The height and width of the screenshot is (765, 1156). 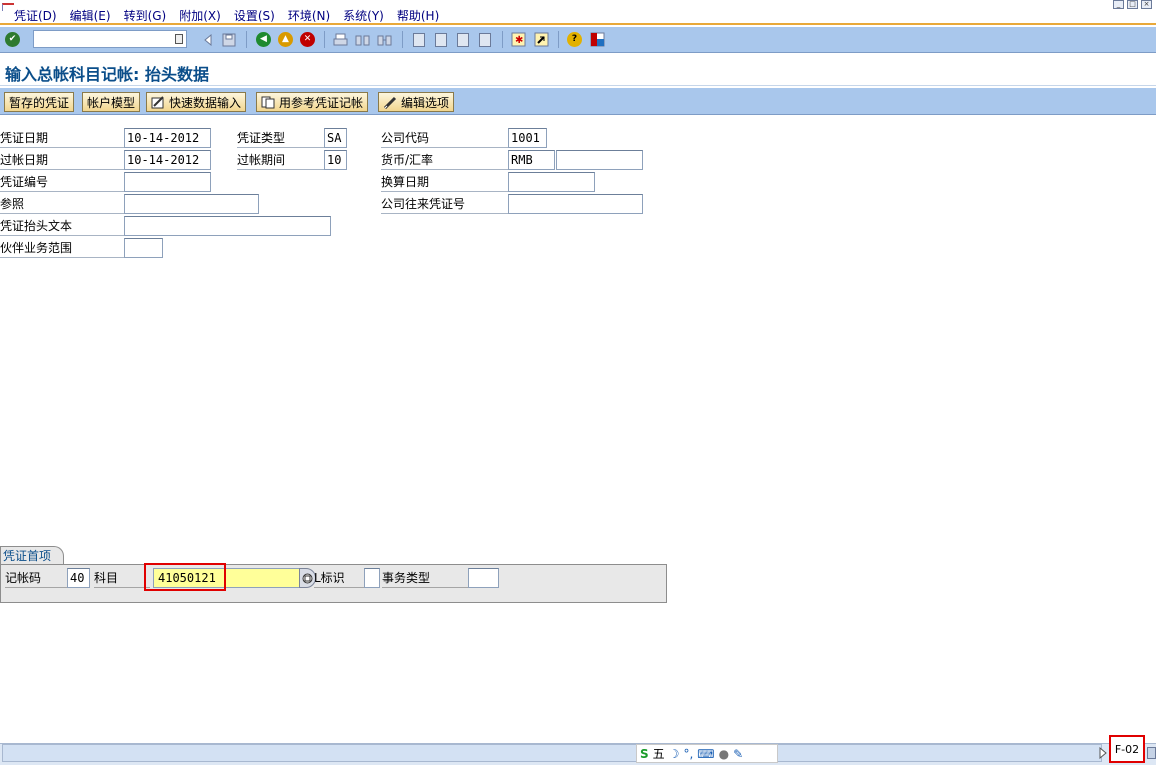 I want to click on fast-entry-label: 快速数据输入, so click(x=205, y=102).